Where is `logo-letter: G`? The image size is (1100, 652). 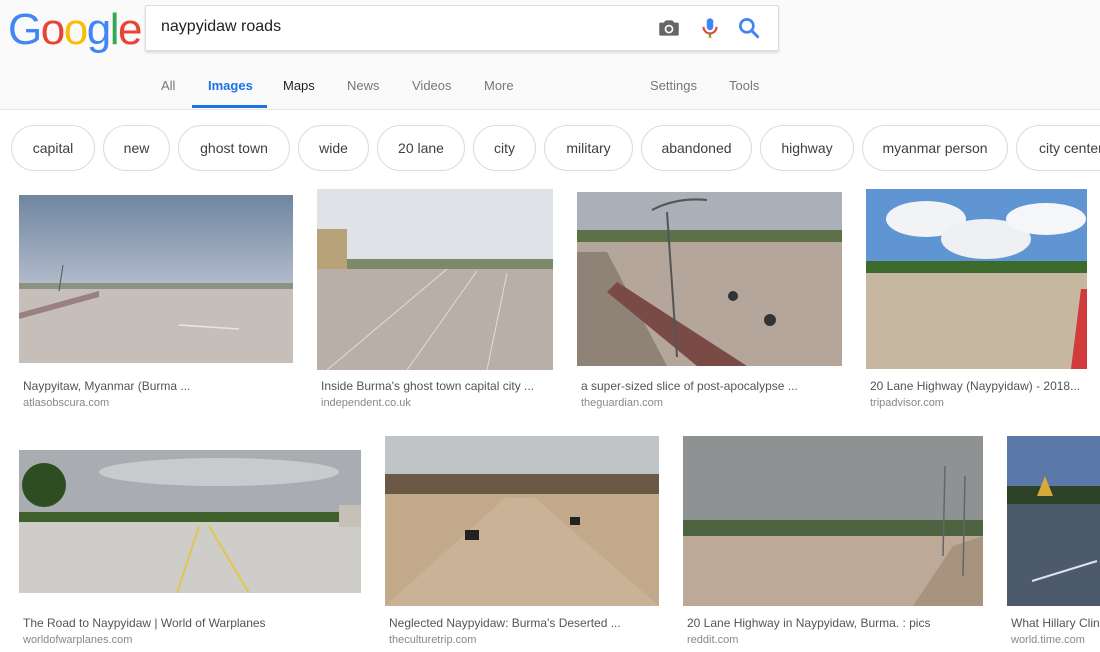
logo-letter: G is located at coordinates (25, 29).